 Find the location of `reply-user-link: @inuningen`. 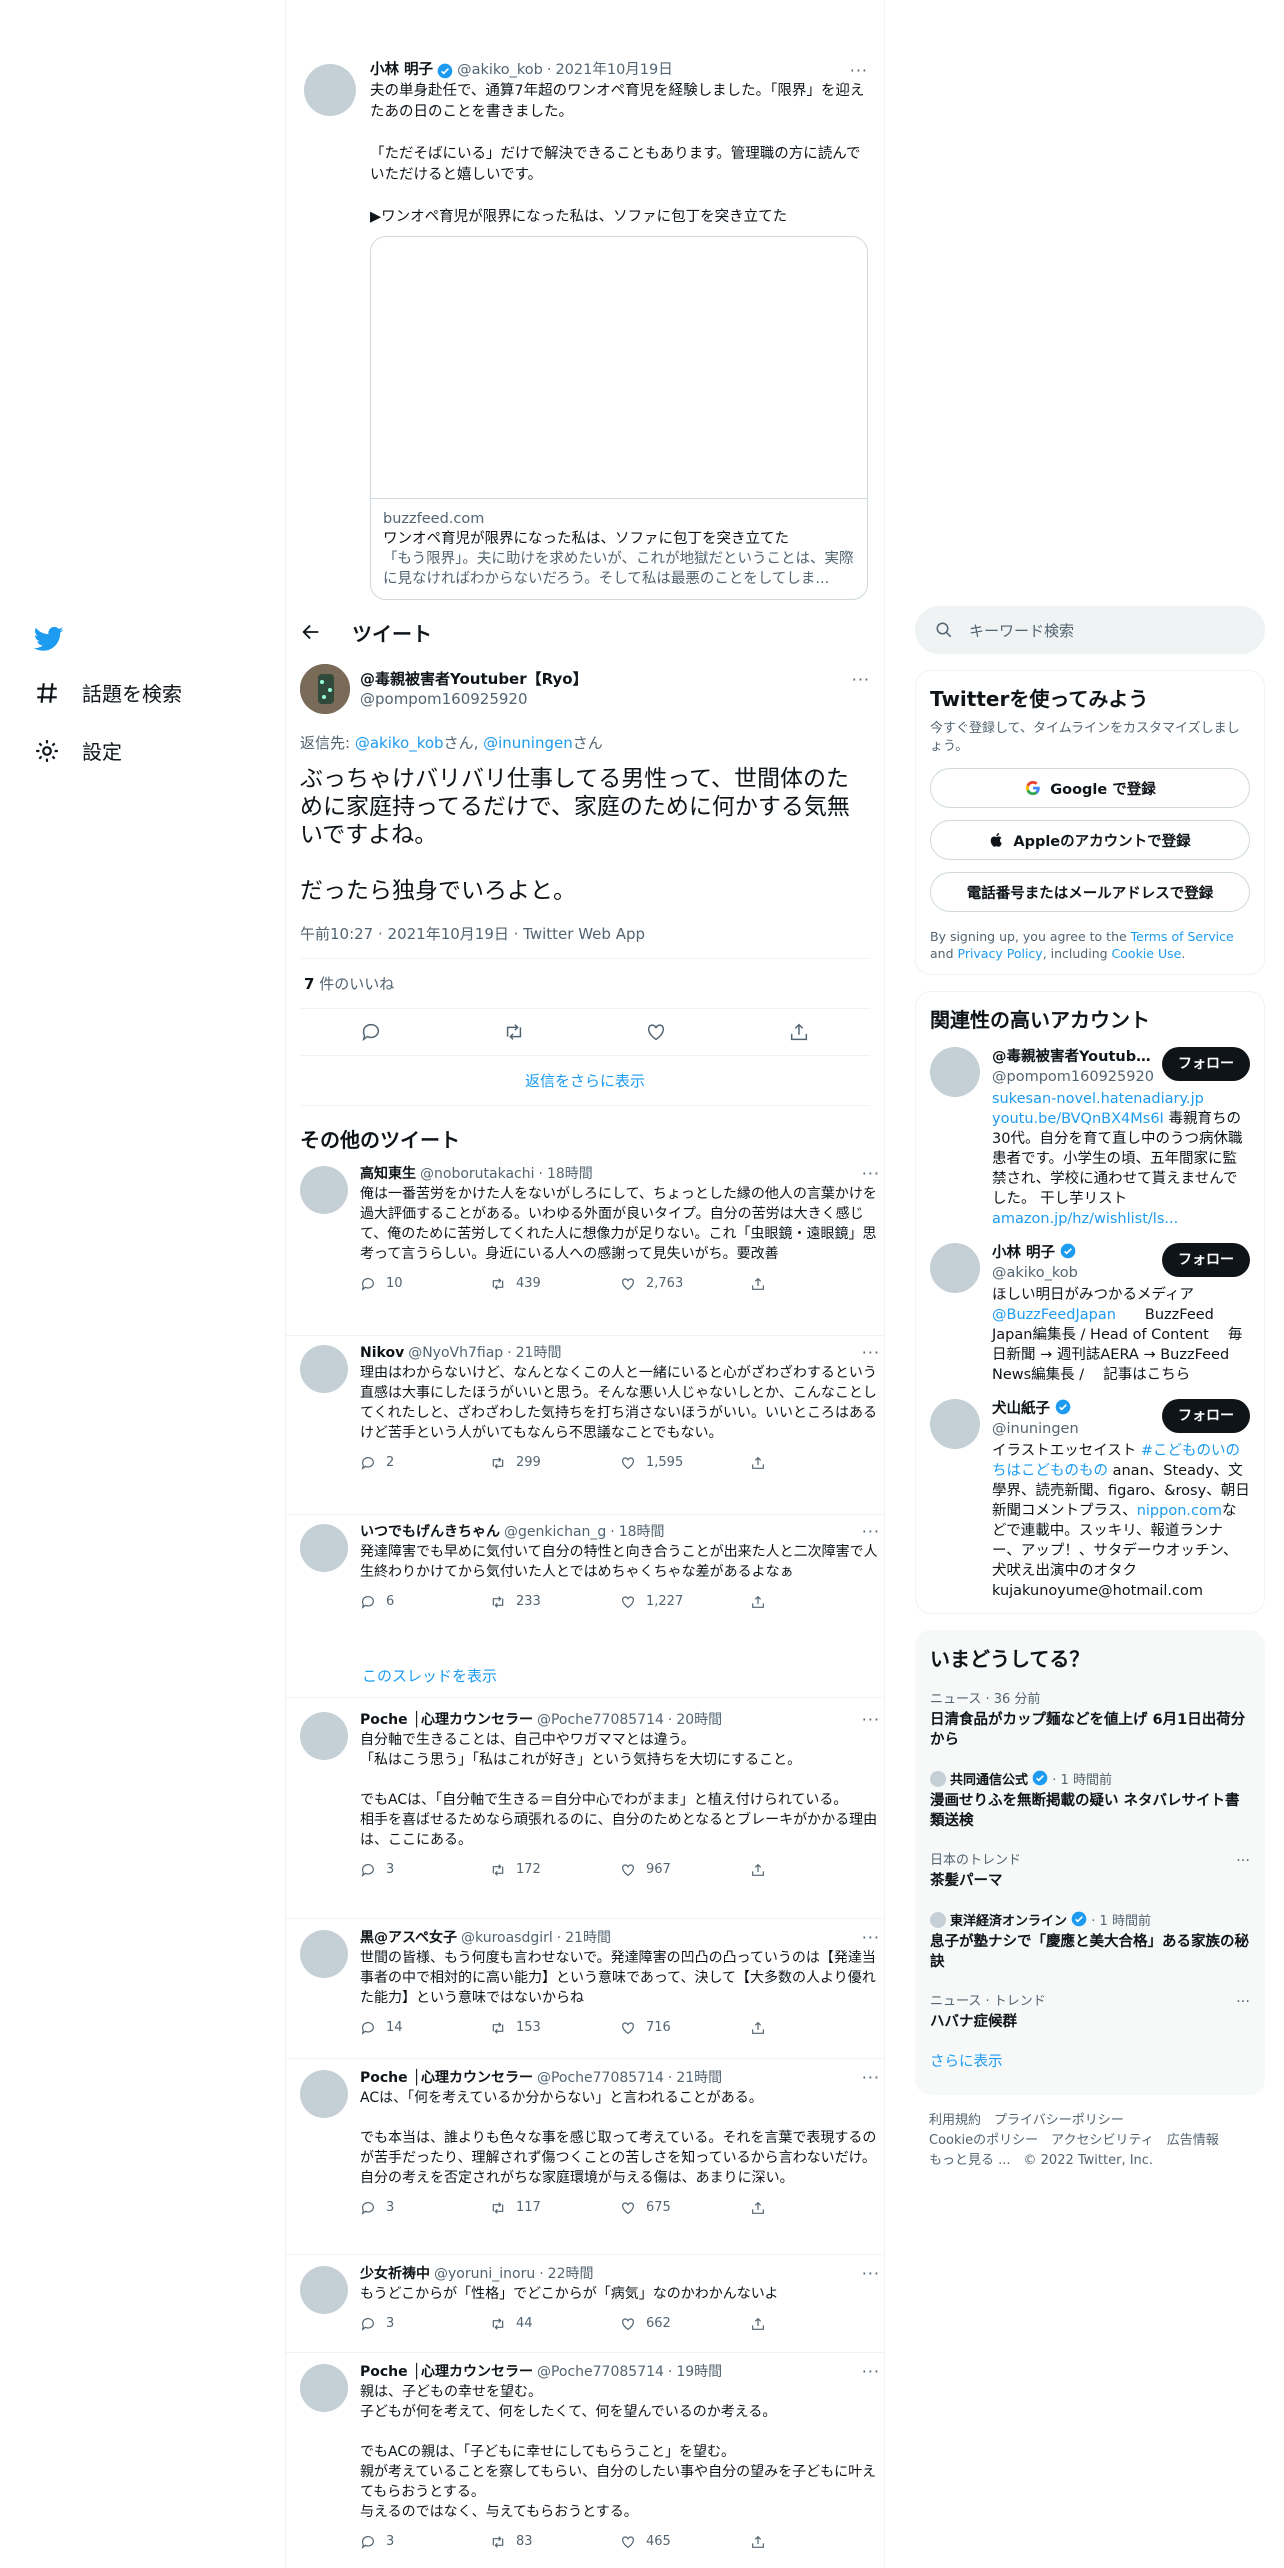

reply-user-link: @inuningen is located at coordinates (528, 743).